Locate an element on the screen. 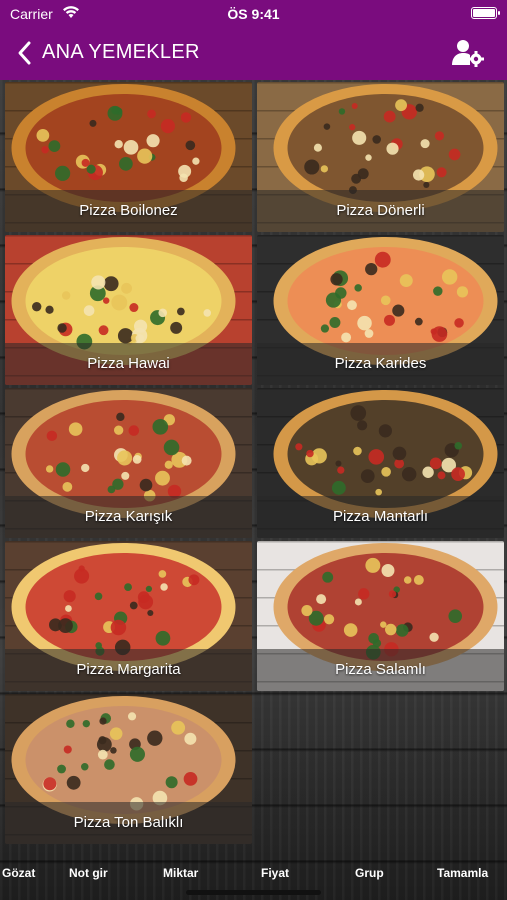 The width and height of the screenshot is (507, 900). chevron-left-icon is located at coordinates (25, 53).